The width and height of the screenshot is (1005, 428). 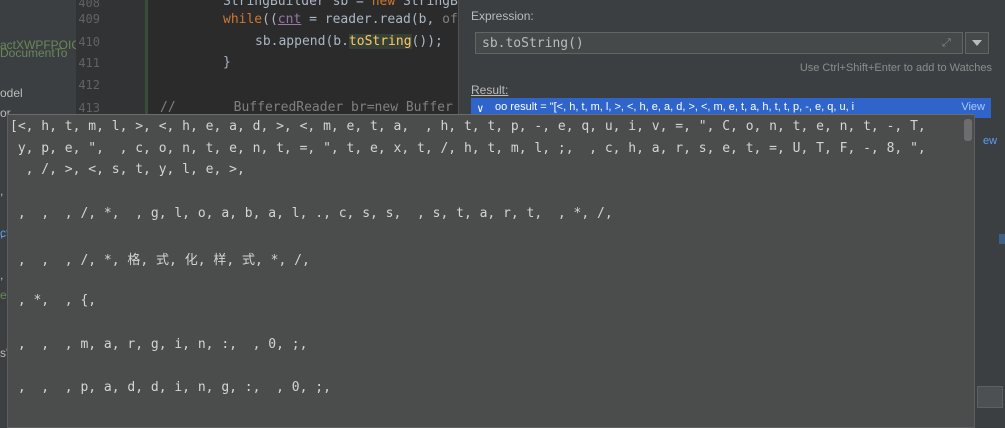 What do you see at coordinates (533, 43) in the screenshot?
I see `expression-value: sb.toString()` at bounding box center [533, 43].